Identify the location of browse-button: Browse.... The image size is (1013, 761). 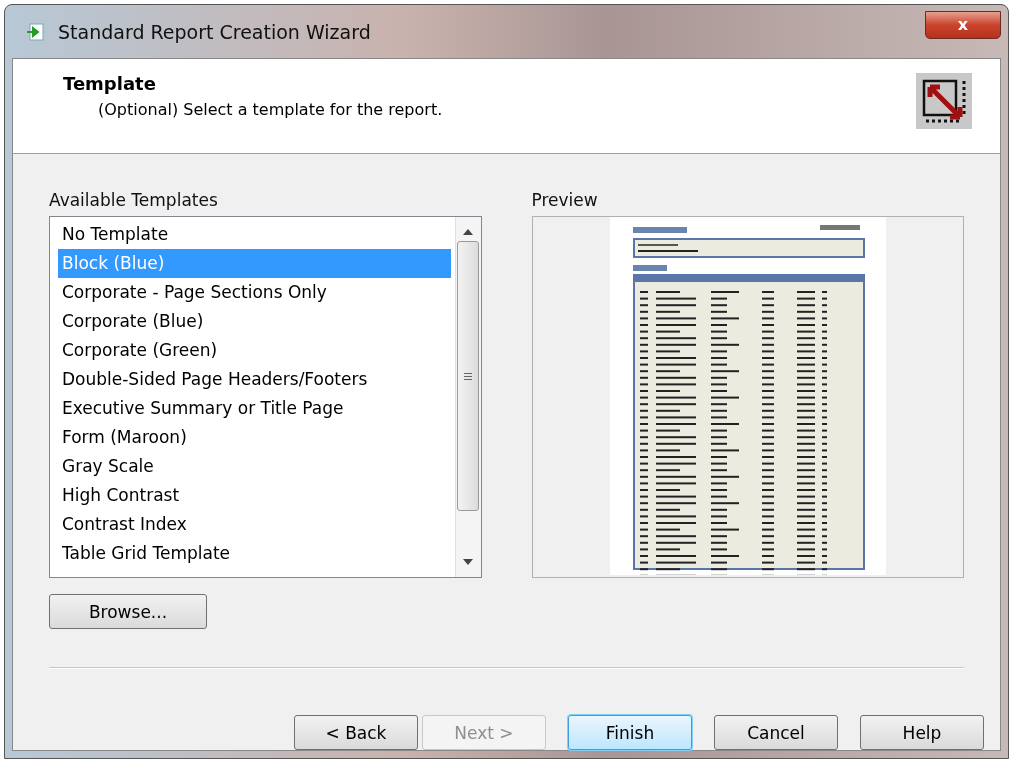
(128, 611).